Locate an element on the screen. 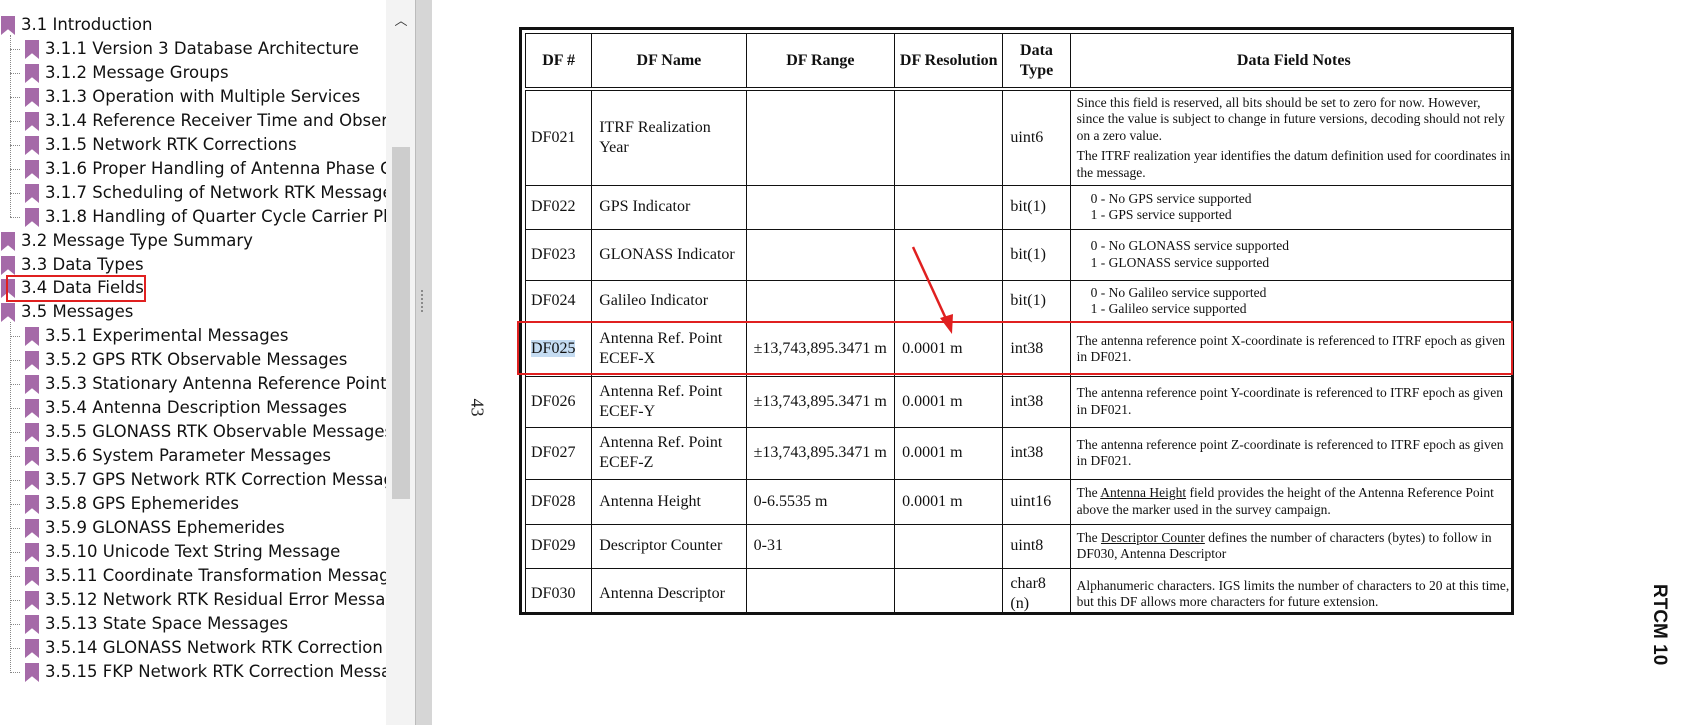 Image resolution: width=1706 pixels, height=725 pixels. cell-data-type-text: int38 is located at coordinates (1027, 401).